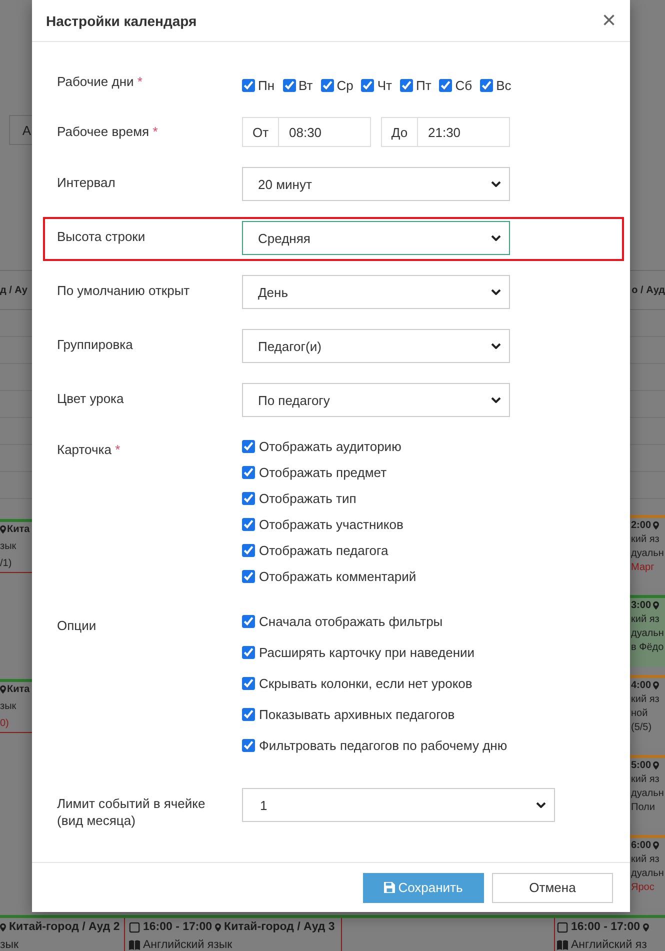 The width and height of the screenshot is (665, 951). Describe the element at coordinates (642, 727) in the screenshot. I see `lesson-teacher: (5/5)` at that location.